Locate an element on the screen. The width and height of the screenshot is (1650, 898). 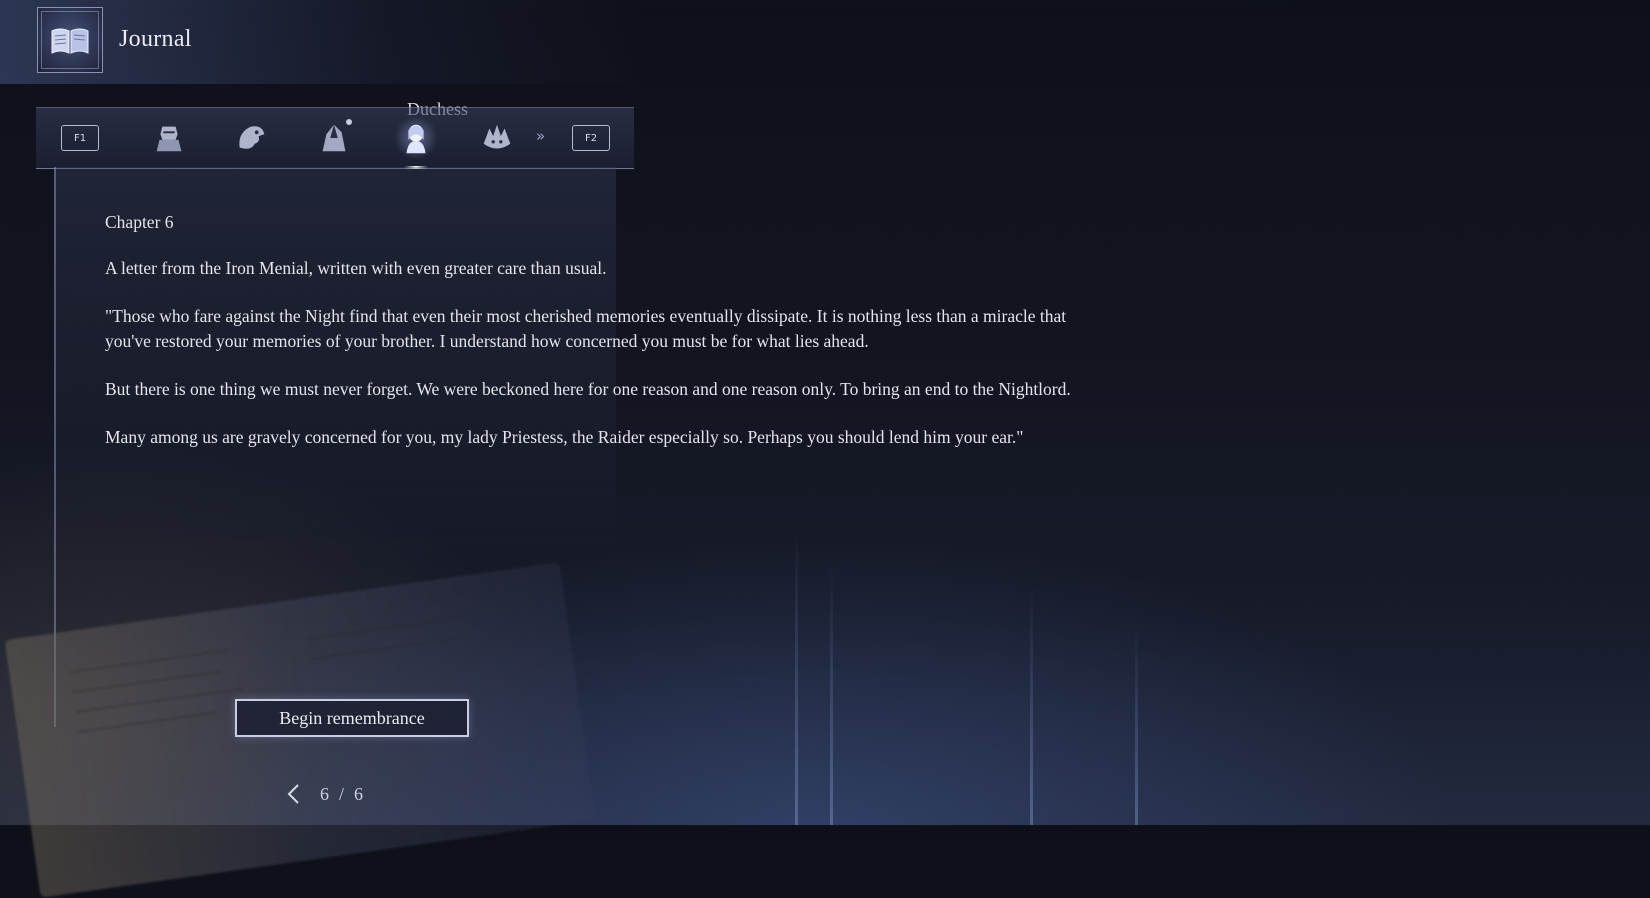
double-chevron-right-icon: » is located at coordinates (540, 136).